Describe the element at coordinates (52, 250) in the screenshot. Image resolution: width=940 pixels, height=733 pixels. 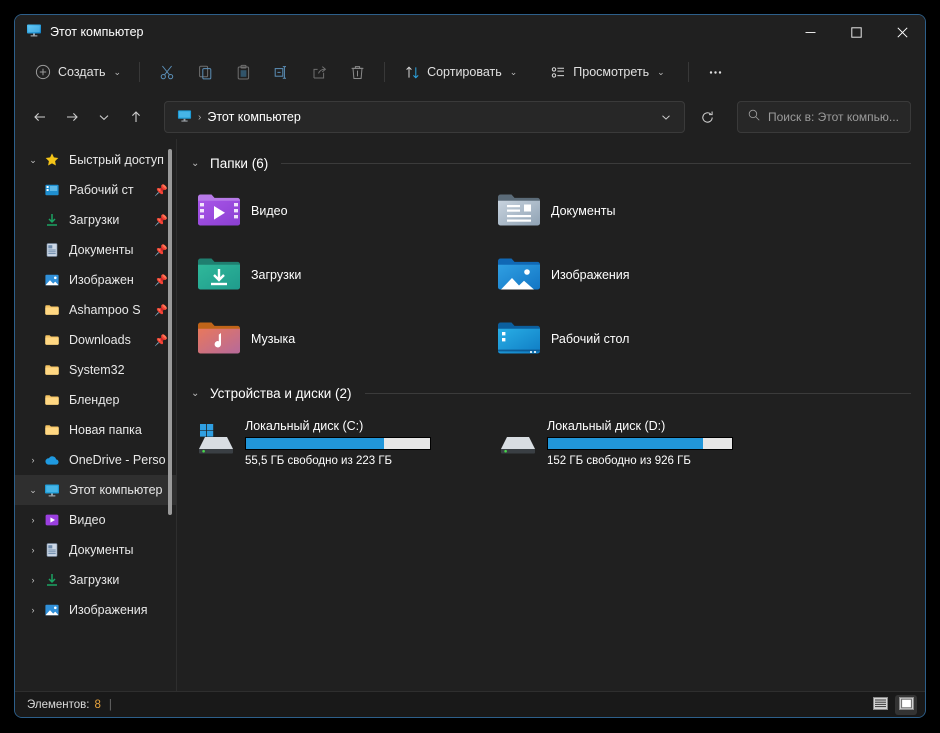
I see `documents-icon` at that location.